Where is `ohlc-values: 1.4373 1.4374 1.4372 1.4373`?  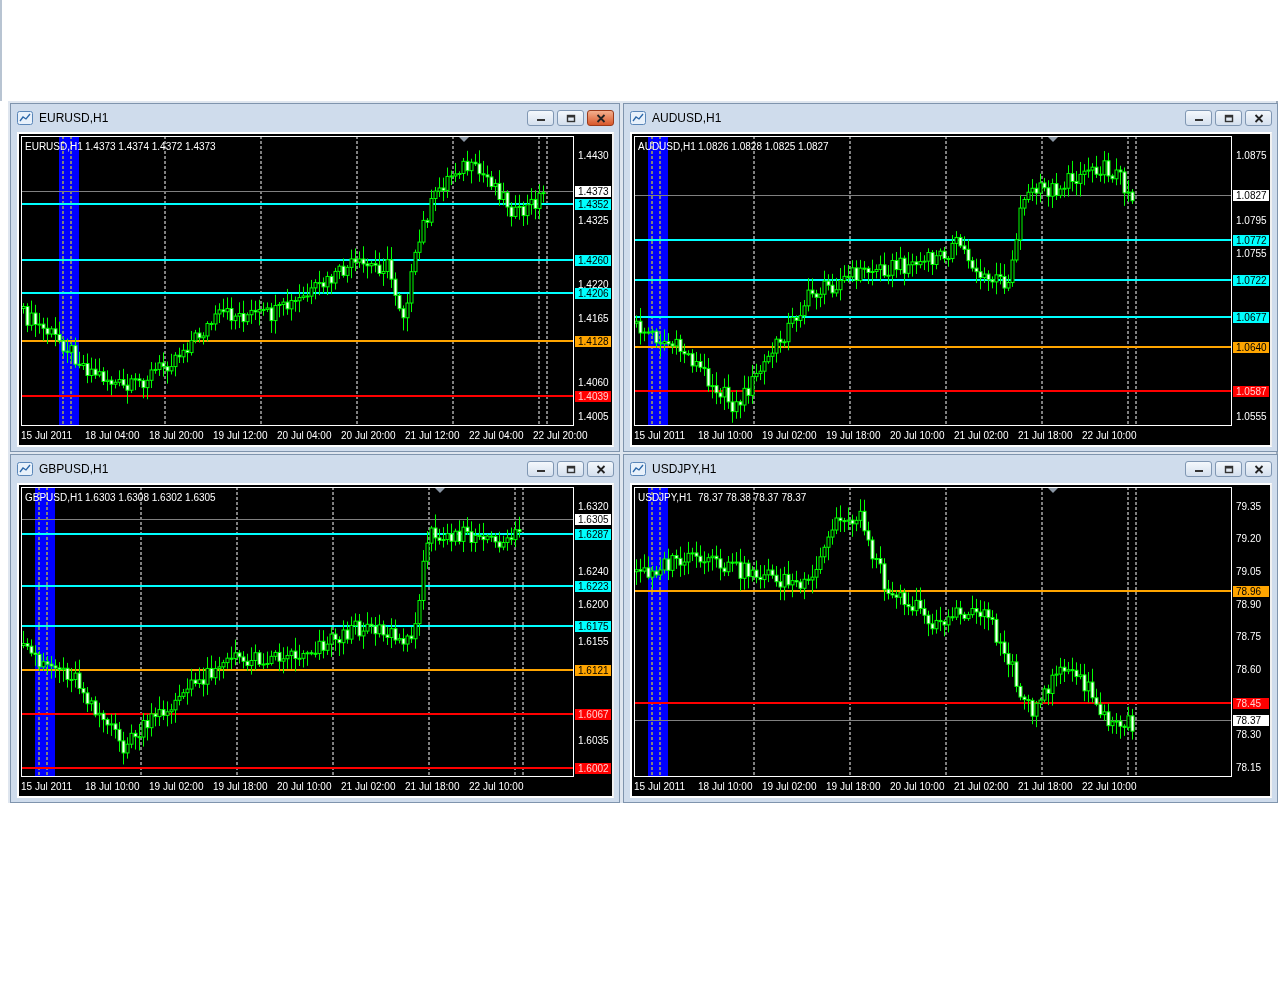 ohlc-values: 1.4373 1.4374 1.4372 1.4373 is located at coordinates (150, 146).